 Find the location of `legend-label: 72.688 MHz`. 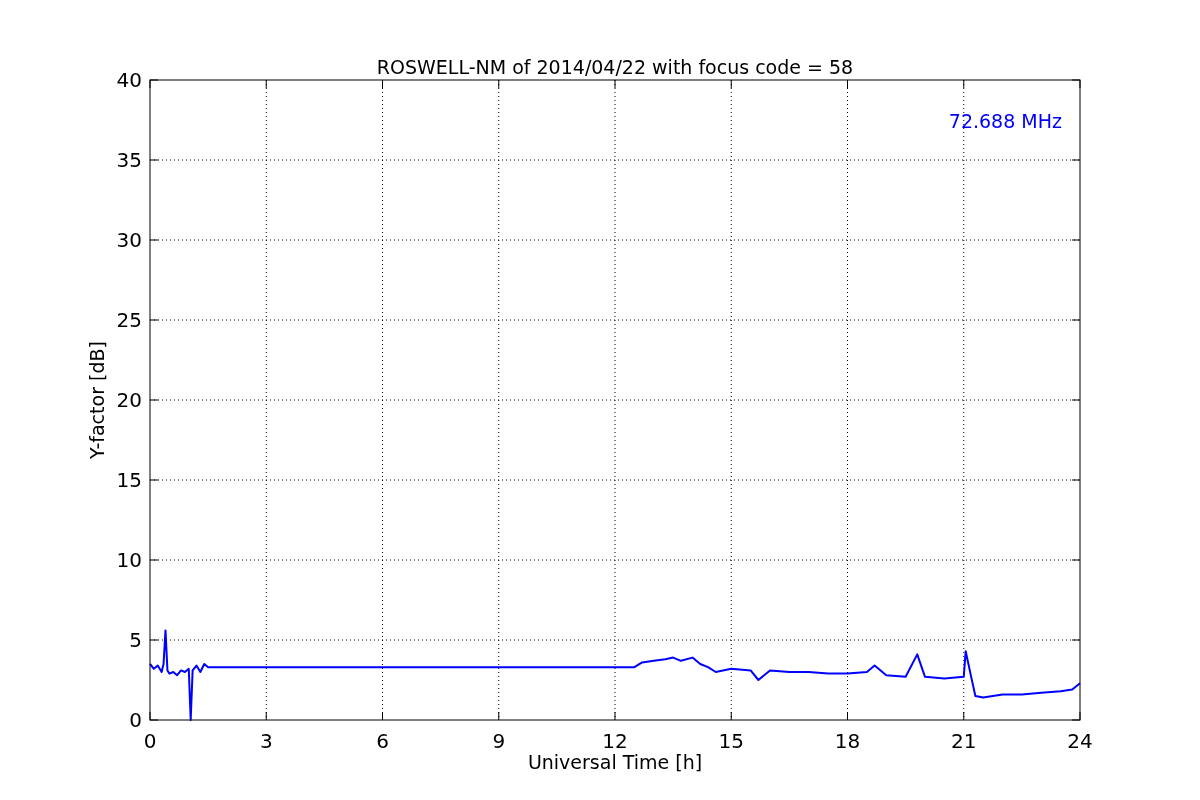

legend-label: 72.688 MHz is located at coordinates (1005, 121).